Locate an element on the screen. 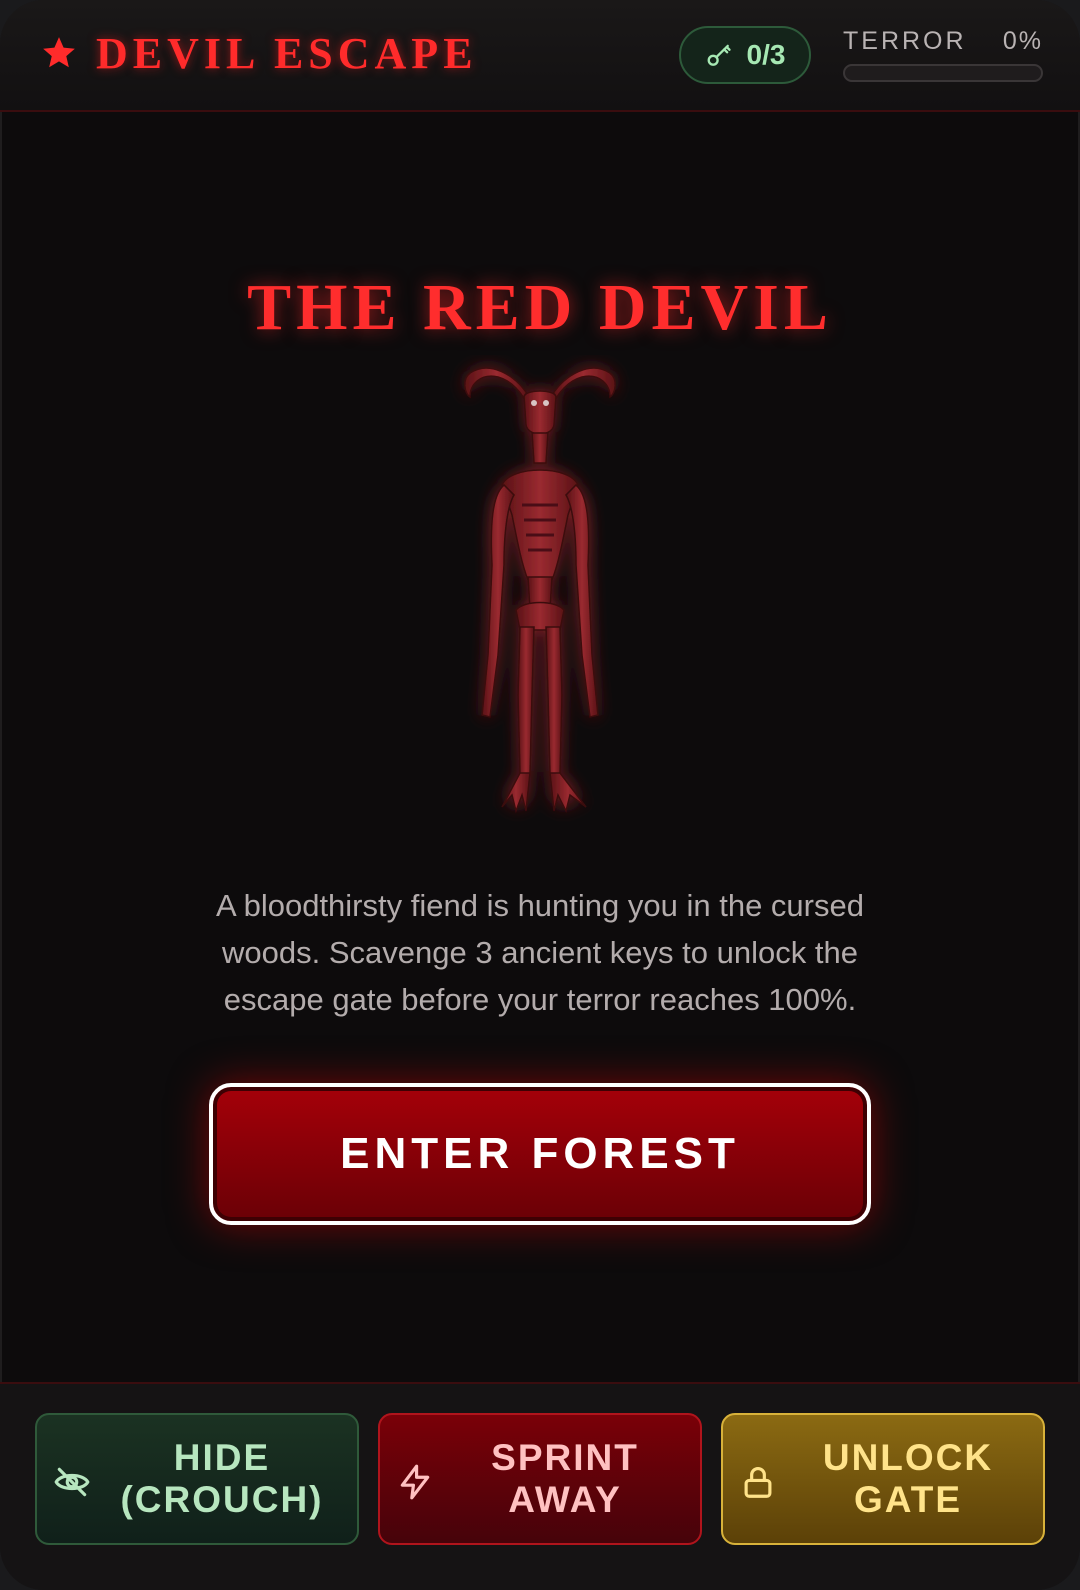  terror-value: 0% is located at coordinates (1022, 41).